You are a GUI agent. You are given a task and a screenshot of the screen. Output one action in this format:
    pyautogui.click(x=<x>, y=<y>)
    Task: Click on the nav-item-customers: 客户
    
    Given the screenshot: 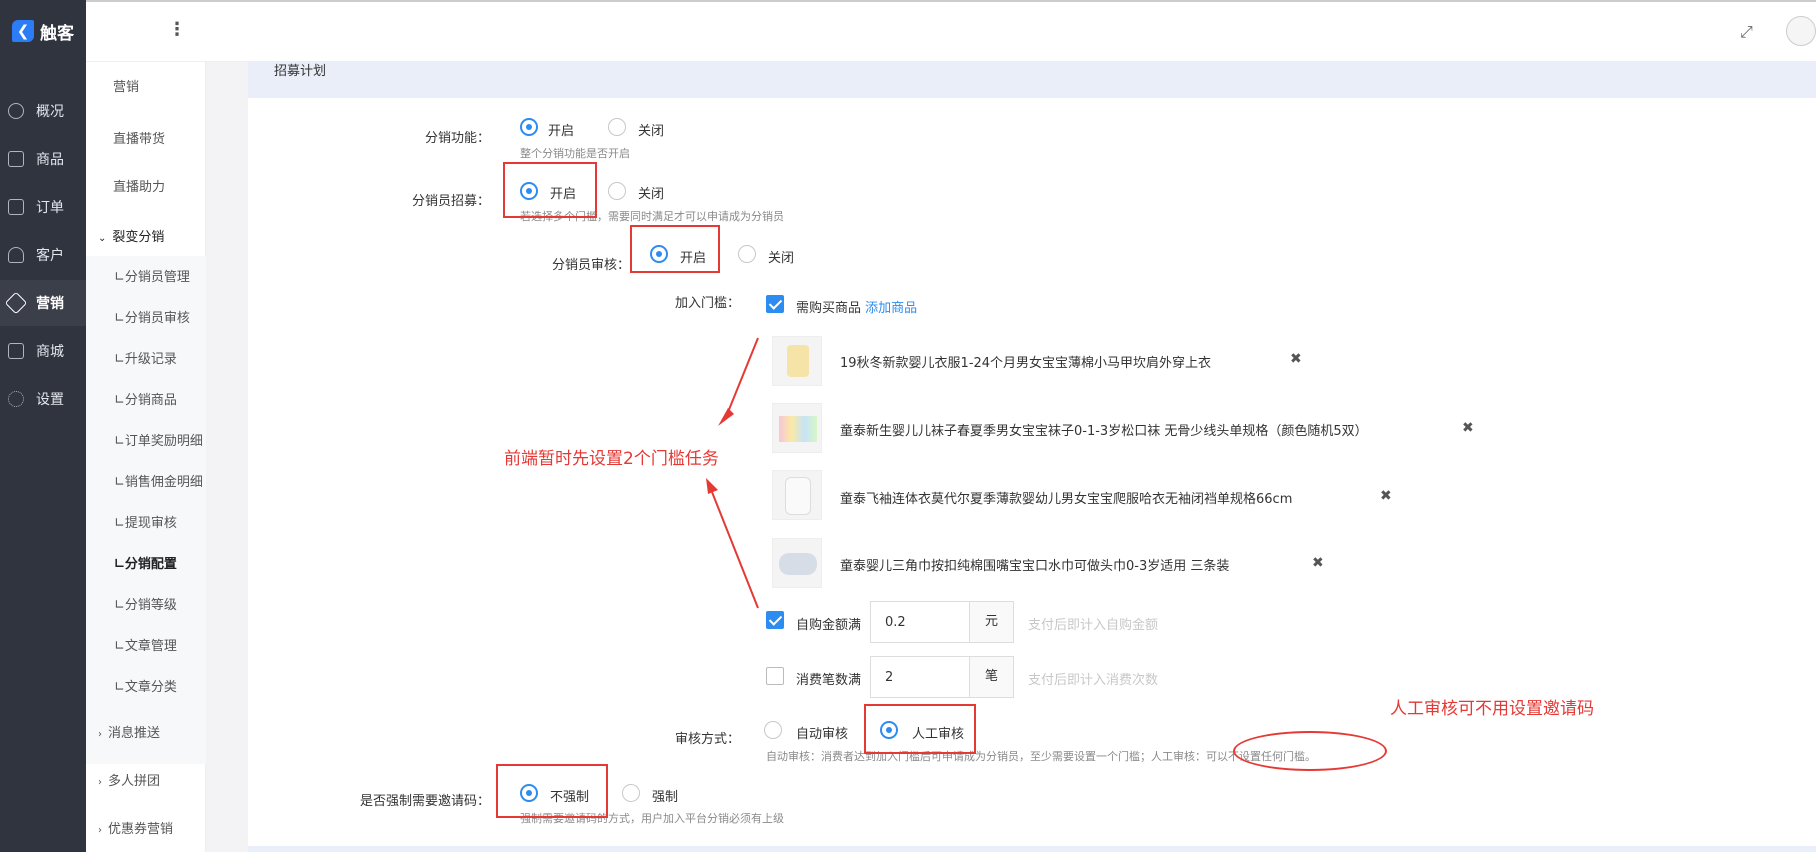 What is the action you would take?
    pyautogui.click(x=43, y=255)
    